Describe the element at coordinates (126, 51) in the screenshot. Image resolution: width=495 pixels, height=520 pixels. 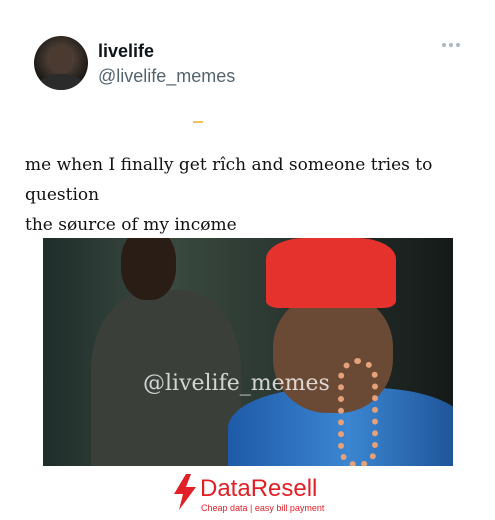
I see `display-name: livelife` at that location.